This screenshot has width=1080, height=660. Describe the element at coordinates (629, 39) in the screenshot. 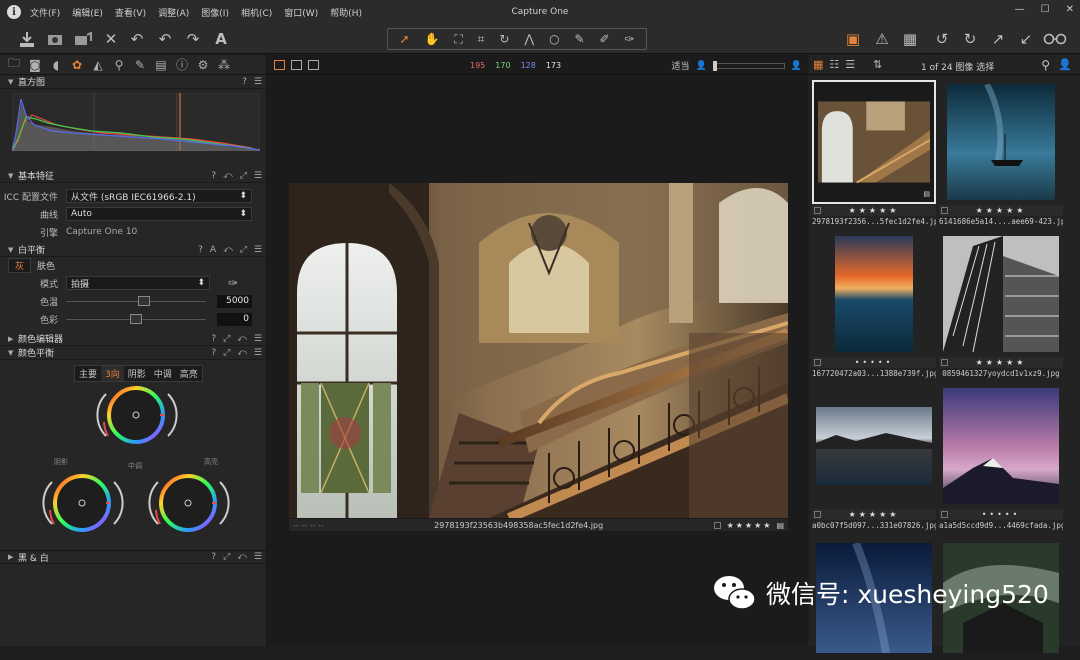

I see `picker-icon: ✑` at that location.